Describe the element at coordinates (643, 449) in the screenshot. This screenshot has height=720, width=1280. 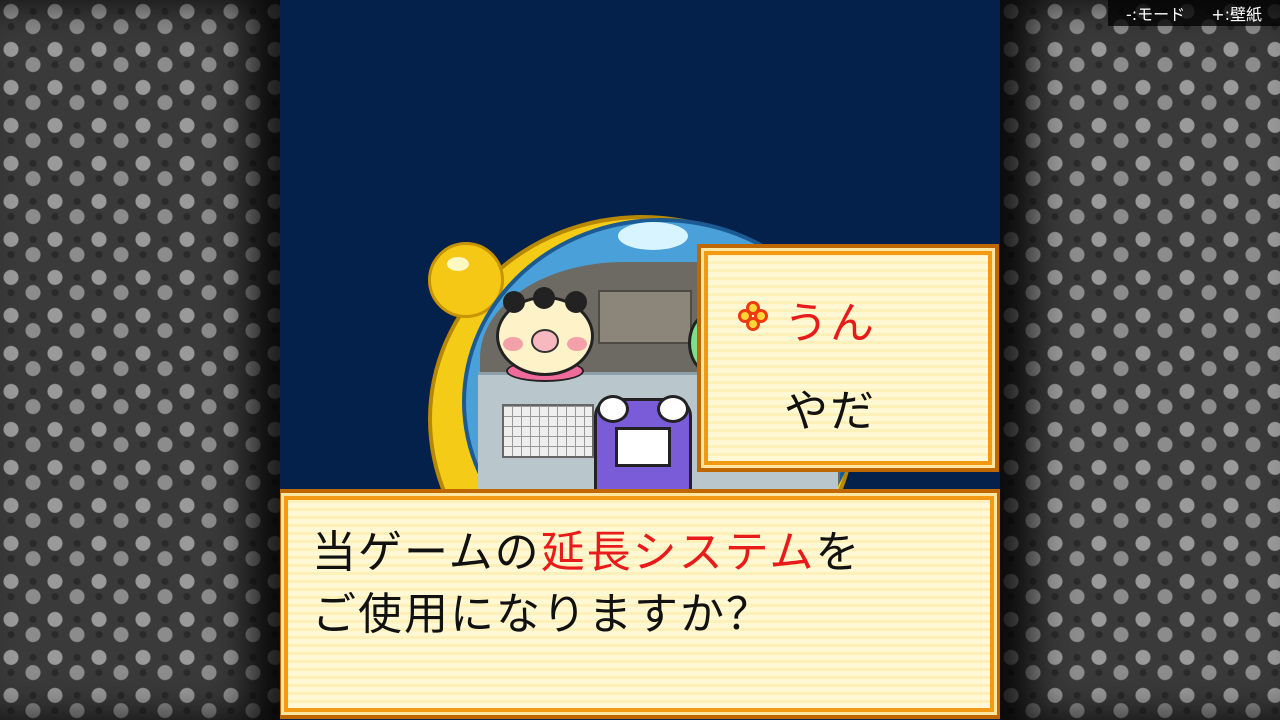
I see `frog-character` at that location.